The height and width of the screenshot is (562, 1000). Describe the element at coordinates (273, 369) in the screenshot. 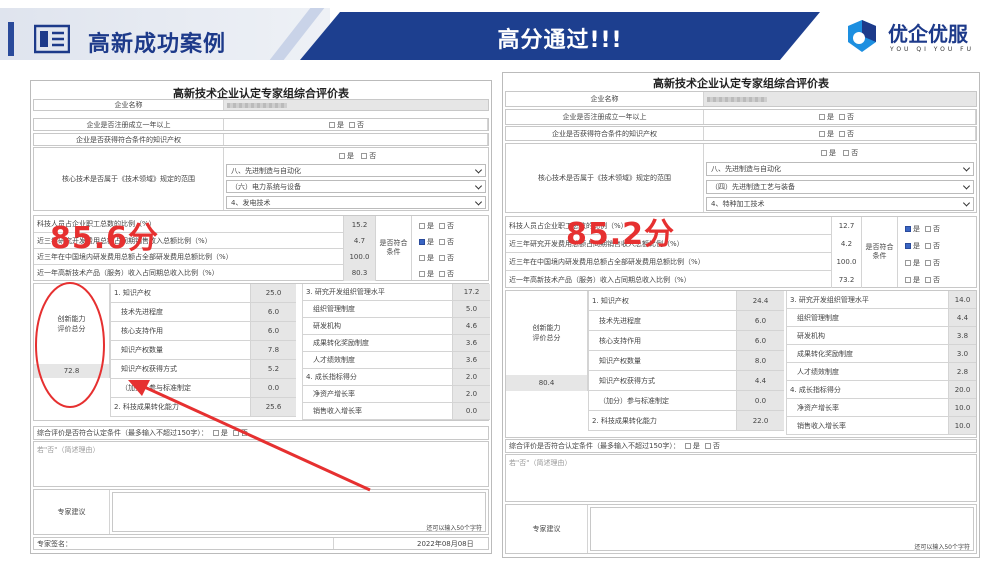

I see `score-value: 5.2` at that location.